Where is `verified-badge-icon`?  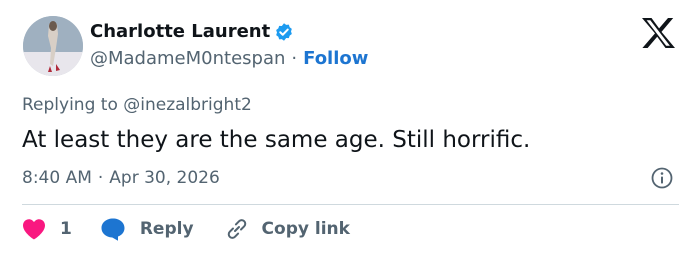
verified-badge-icon is located at coordinates (284, 32).